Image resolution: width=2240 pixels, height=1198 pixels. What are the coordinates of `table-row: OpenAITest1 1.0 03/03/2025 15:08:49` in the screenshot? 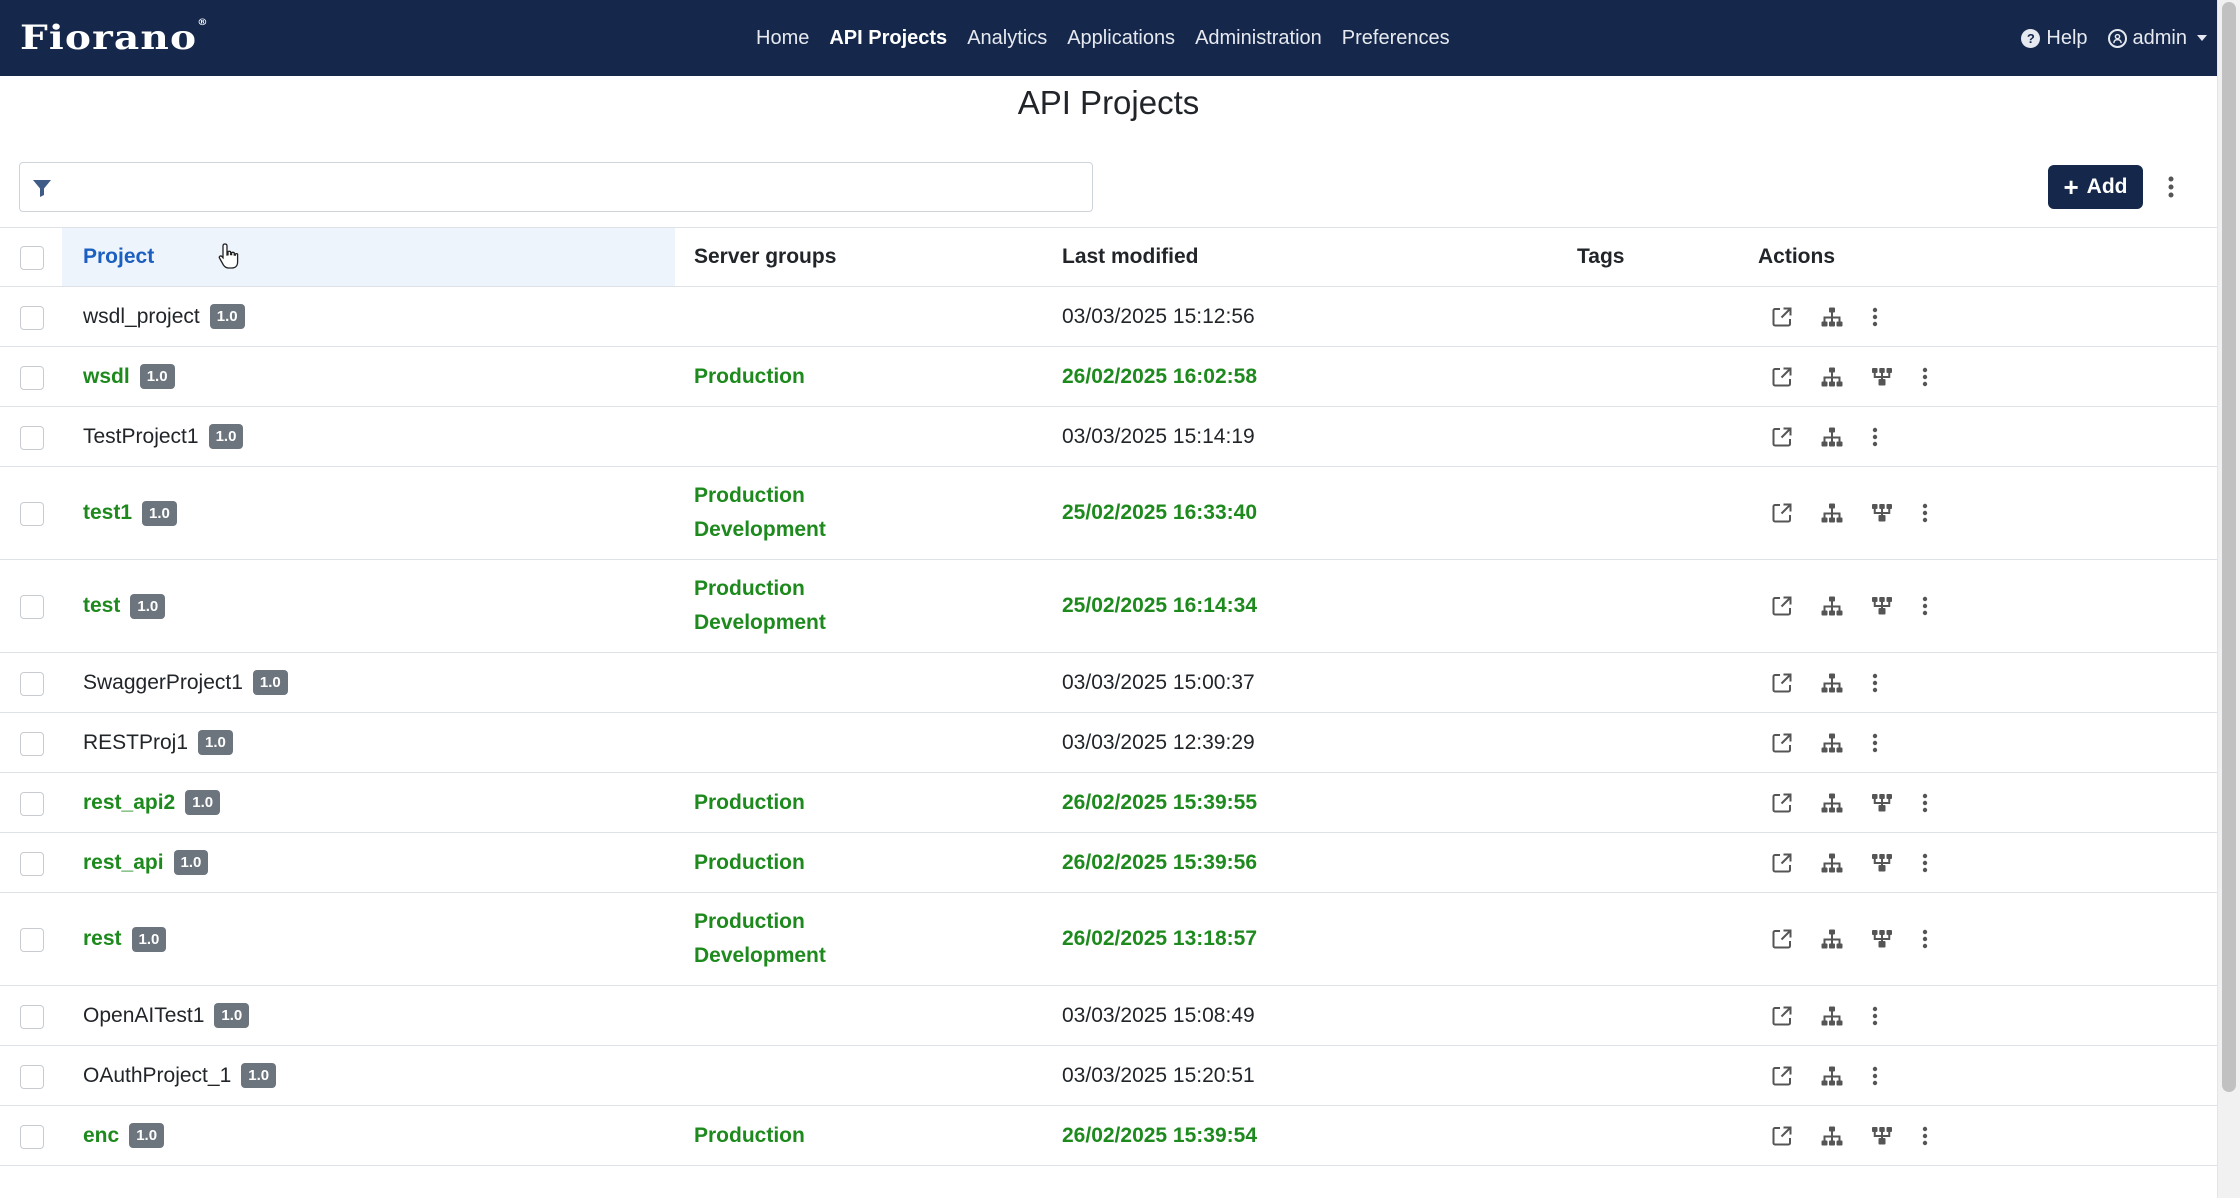 It's located at (1108, 1016).